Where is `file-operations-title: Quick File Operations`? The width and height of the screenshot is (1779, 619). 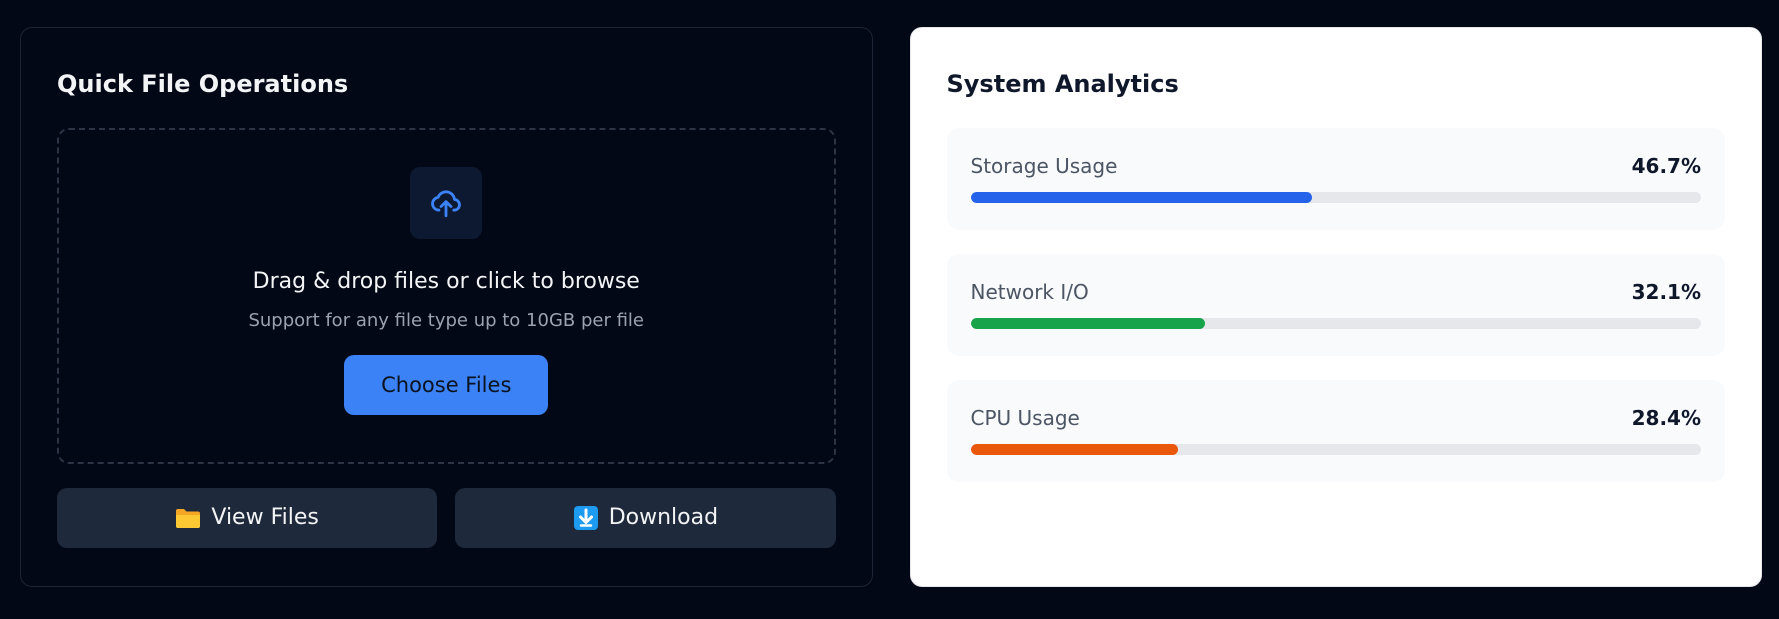 file-operations-title: Quick File Operations is located at coordinates (203, 84).